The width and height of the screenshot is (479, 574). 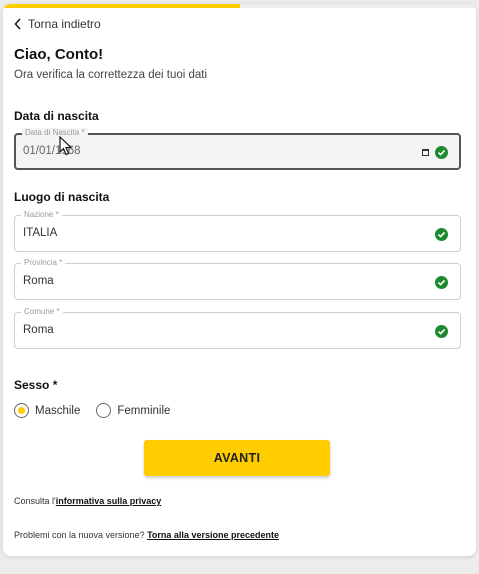 I want to click on privacy-link: informativa sulla privacy, so click(x=109, y=501).